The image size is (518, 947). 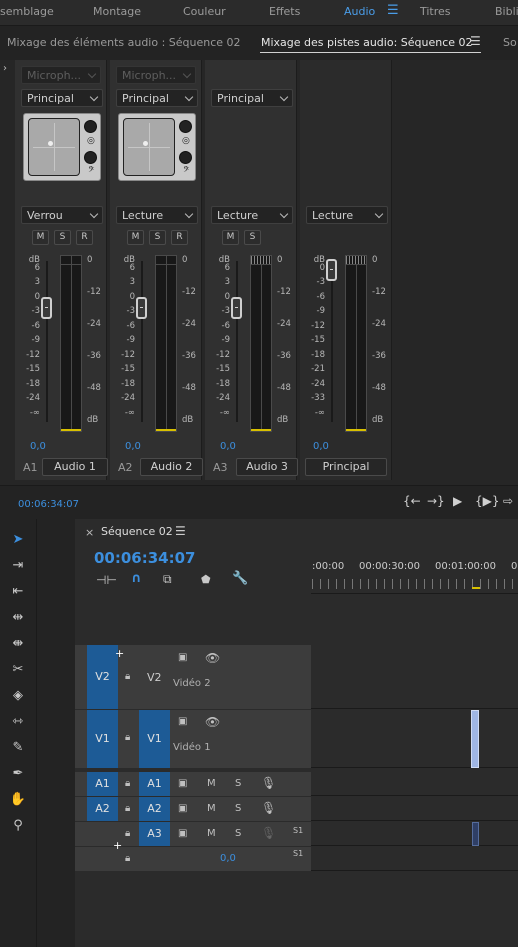 What do you see at coordinates (475, 41) in the screenshot?
I see `panel-menu-icon: ☰` at bounding box center [475, 41].